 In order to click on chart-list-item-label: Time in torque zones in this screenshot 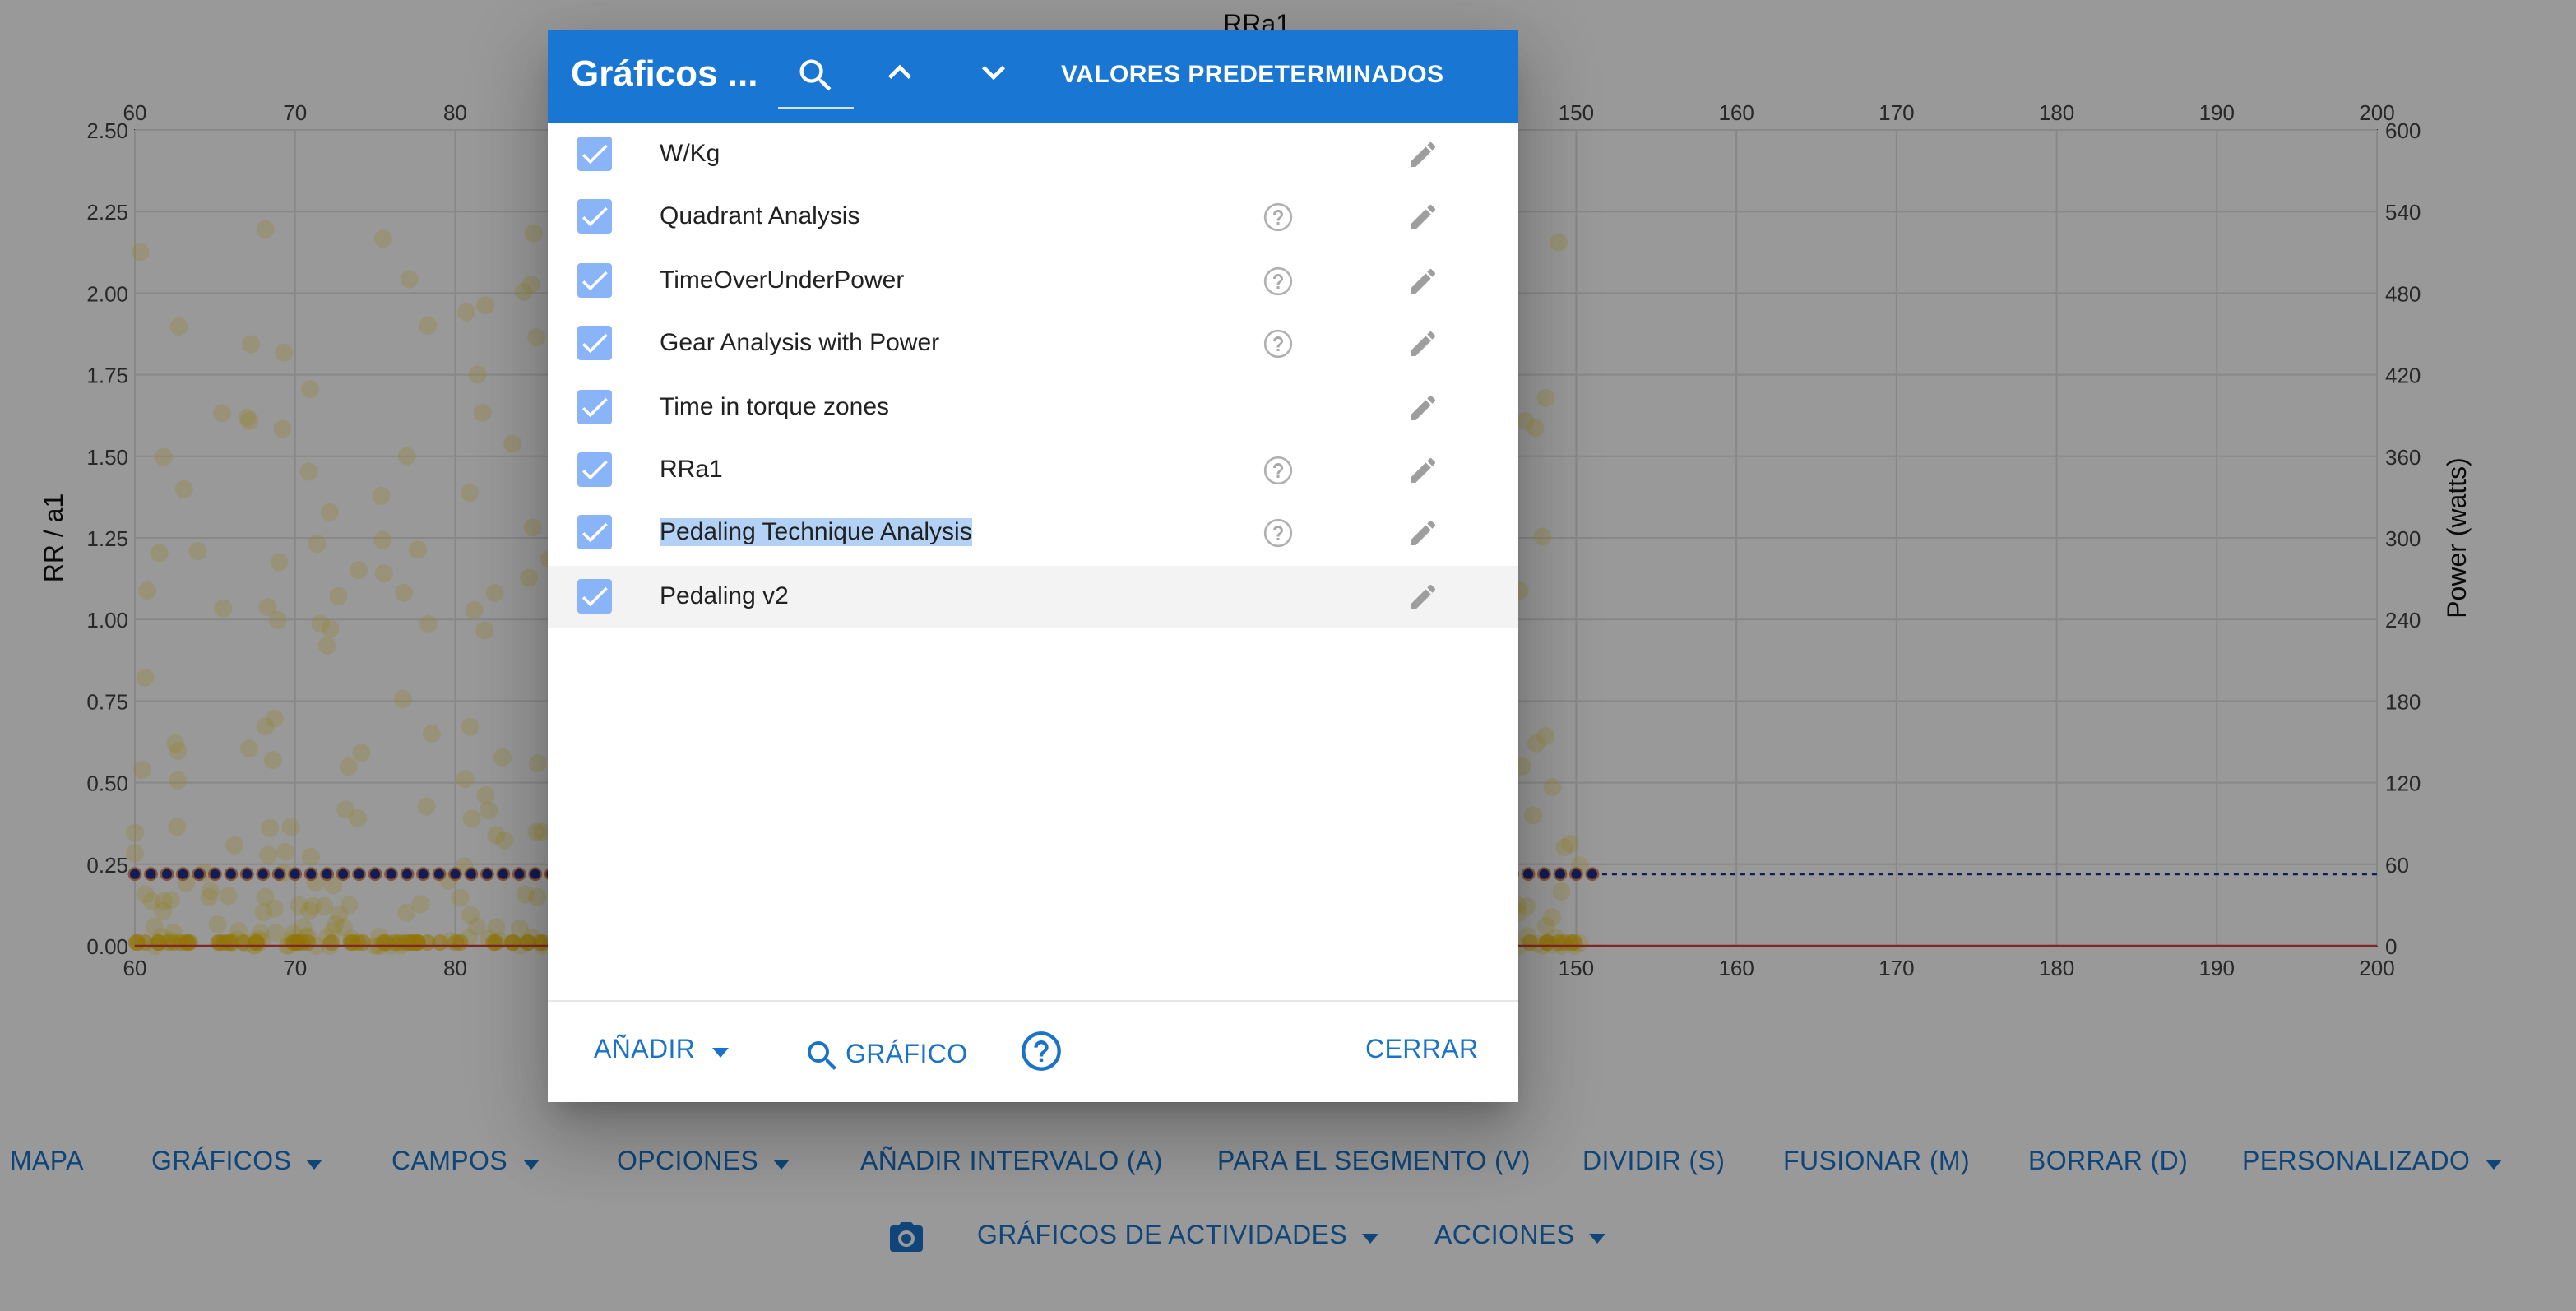, I will do `click(775, 406)`.